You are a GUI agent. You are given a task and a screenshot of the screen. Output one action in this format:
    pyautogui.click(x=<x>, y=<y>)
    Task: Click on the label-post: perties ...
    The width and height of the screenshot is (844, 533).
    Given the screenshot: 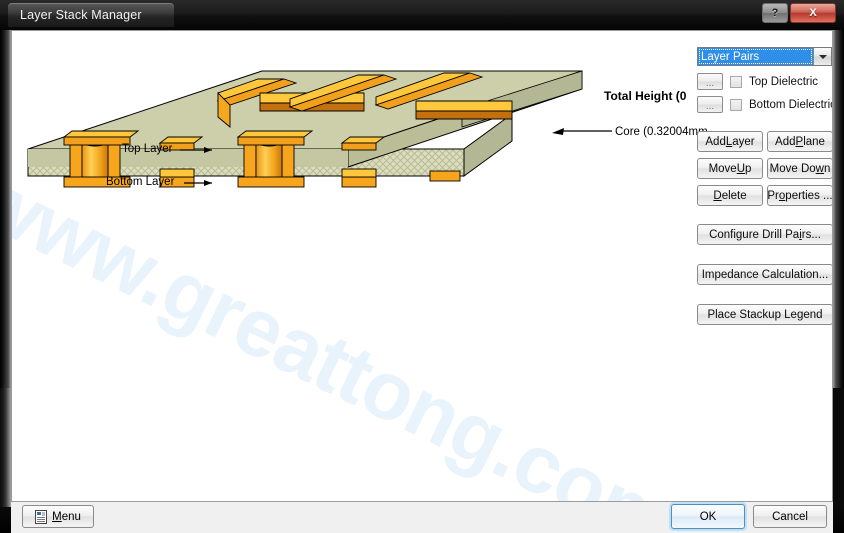 What is the action you would take?
    pyautogui.click(x=809, y=195)
    